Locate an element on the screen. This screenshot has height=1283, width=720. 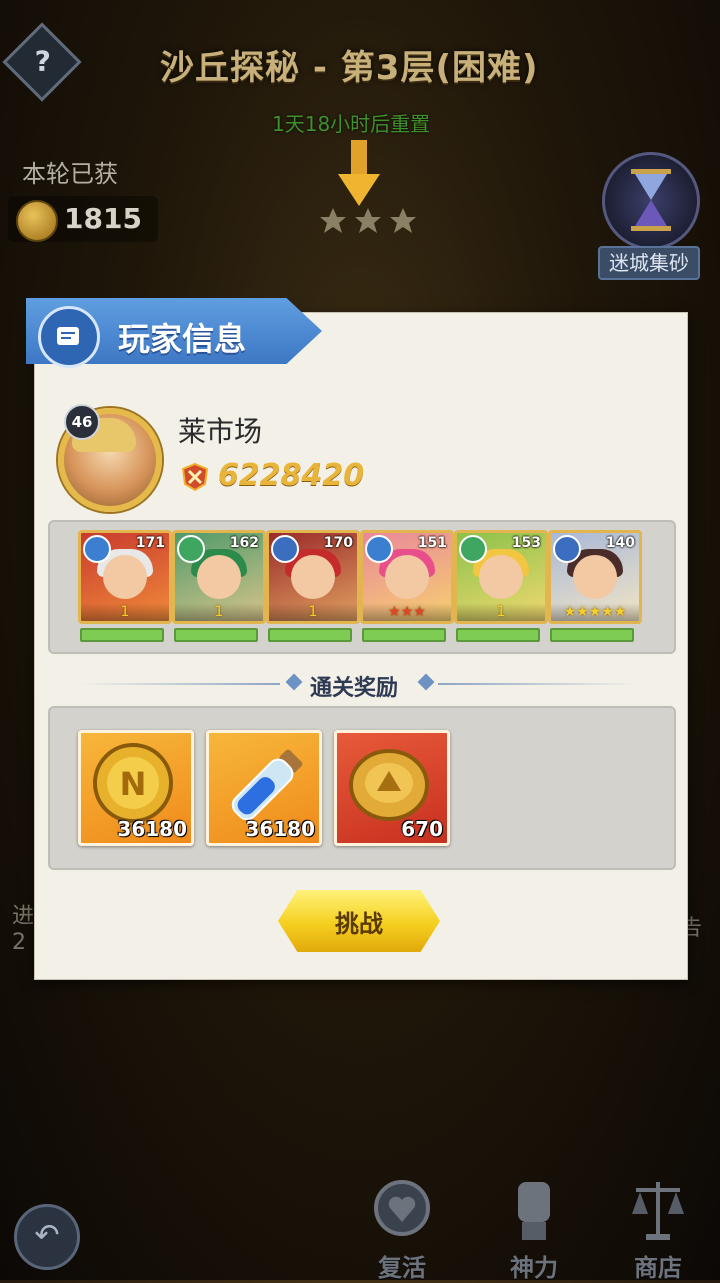
nav-power: 神力 is located at coordinates (534, 1228).